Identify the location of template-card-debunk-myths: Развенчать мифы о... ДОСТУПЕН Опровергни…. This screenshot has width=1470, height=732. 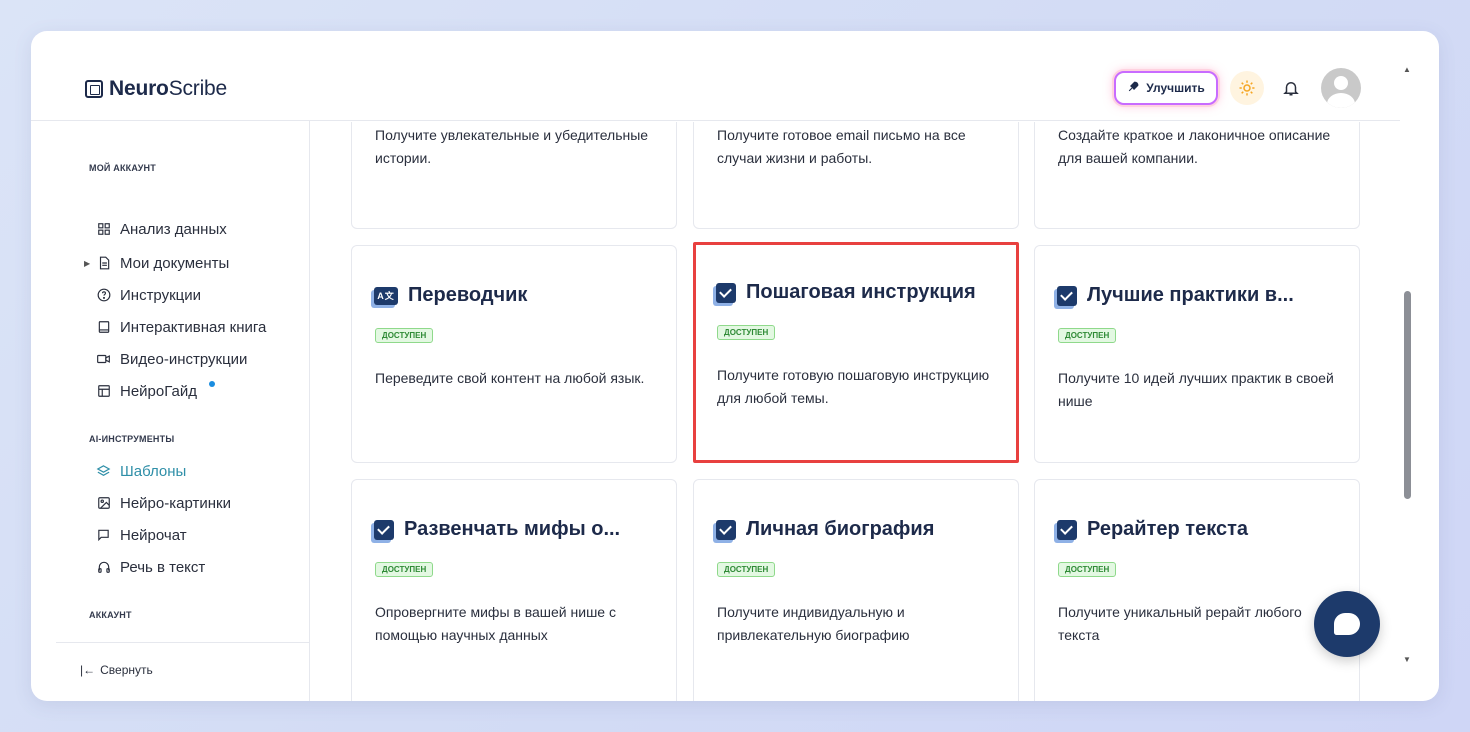
(514, 590).